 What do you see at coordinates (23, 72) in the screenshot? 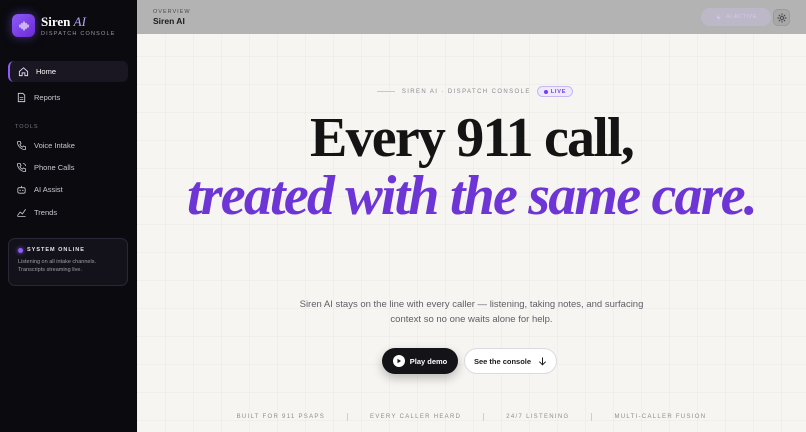
I see `home-icon` at bounding box center [23, 72].